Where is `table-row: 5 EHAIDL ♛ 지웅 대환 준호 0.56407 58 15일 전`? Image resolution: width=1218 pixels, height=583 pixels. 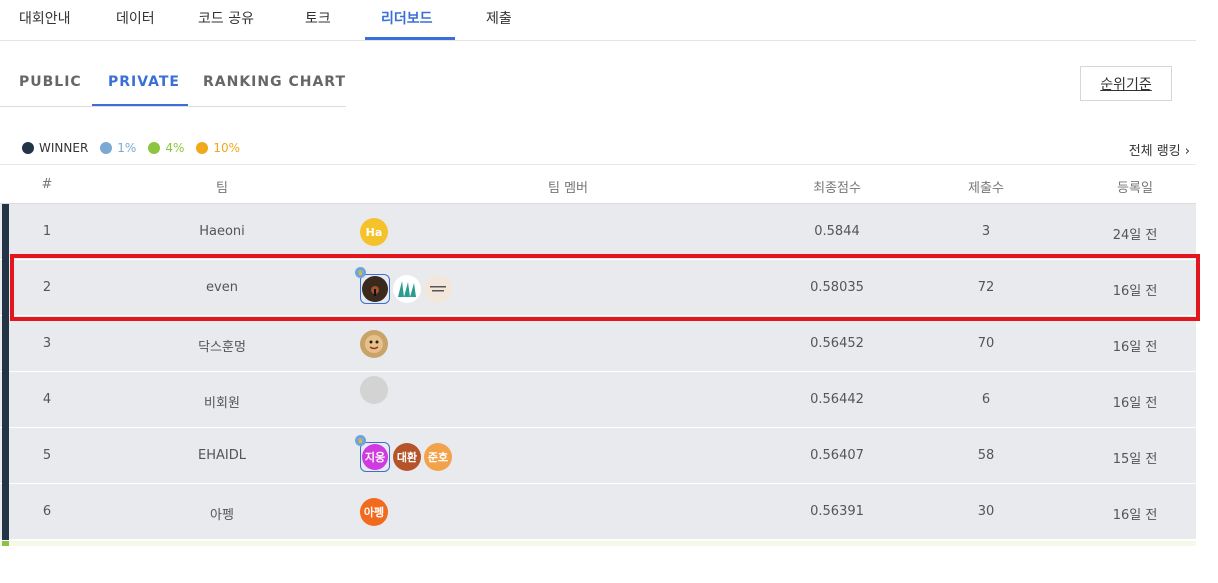 table-row: 5 EHAIDL ♛ 지웅 대환 준호 0.56407 58 15일 전 is located at coordinates (598, 456).